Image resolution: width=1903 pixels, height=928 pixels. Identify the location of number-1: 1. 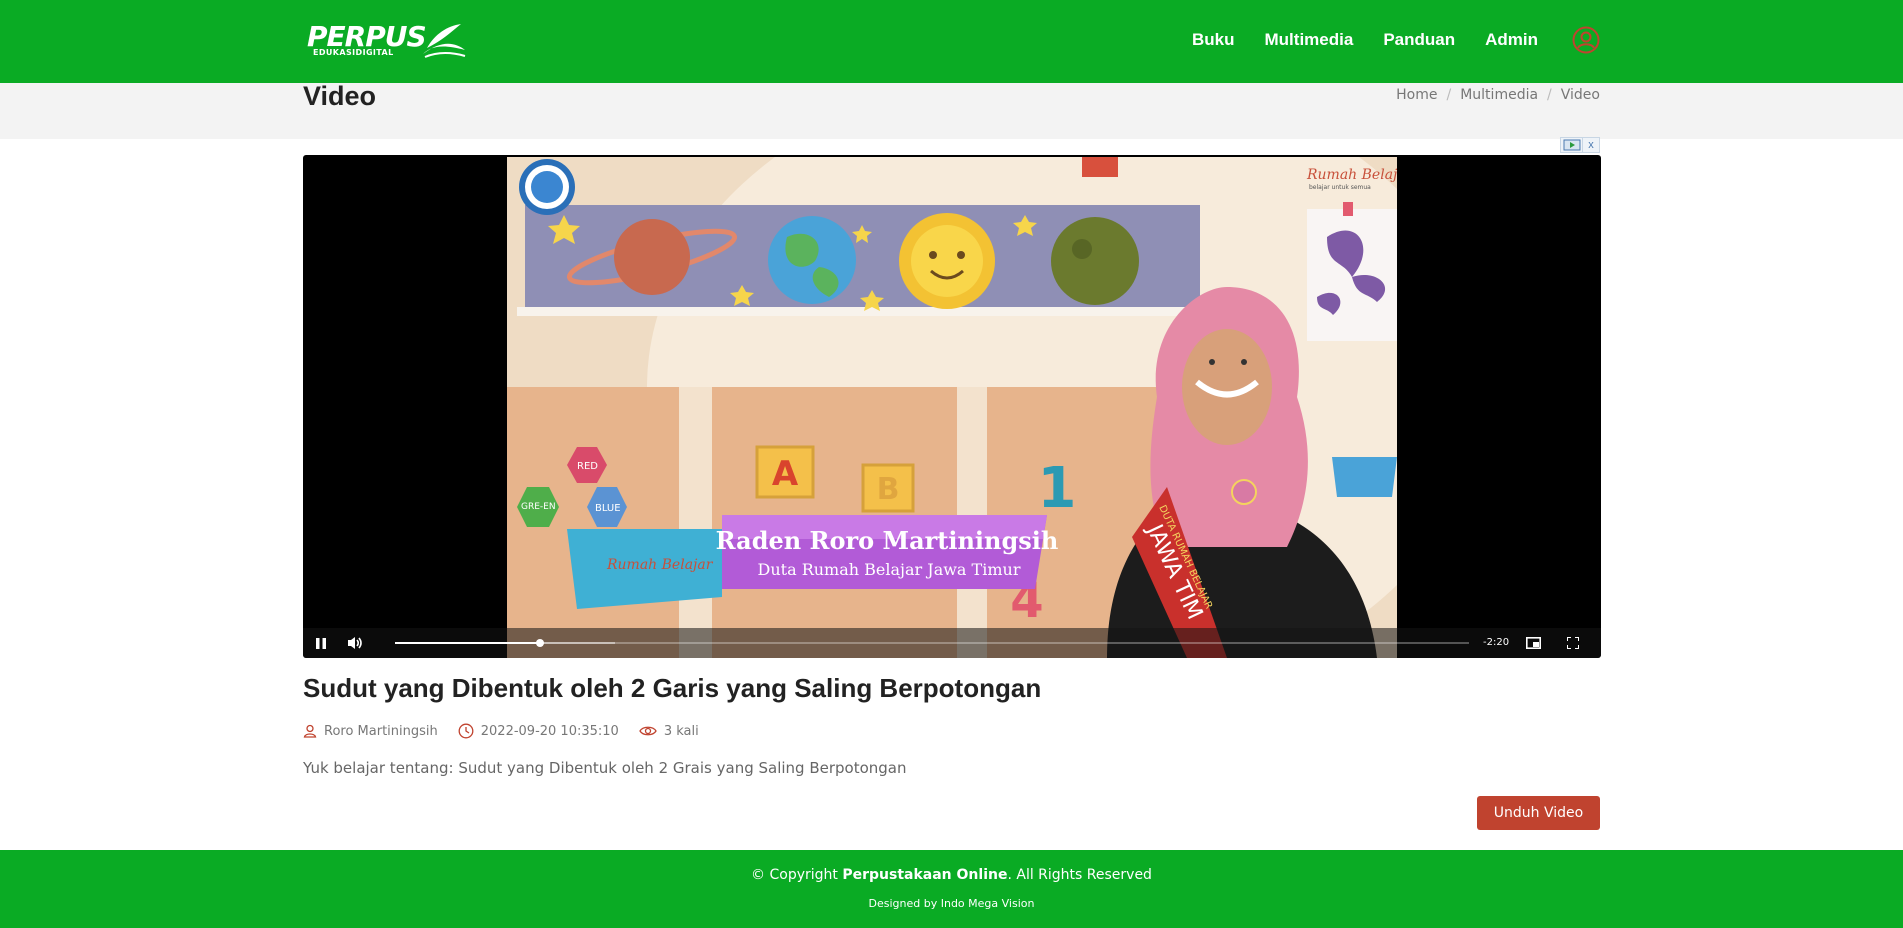
(1057, 488).